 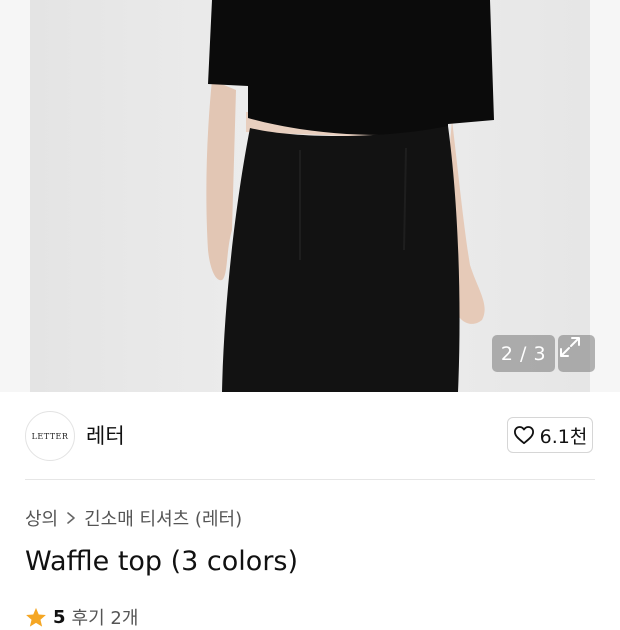 I want to click on expand-button, so click(x=576, y=353).